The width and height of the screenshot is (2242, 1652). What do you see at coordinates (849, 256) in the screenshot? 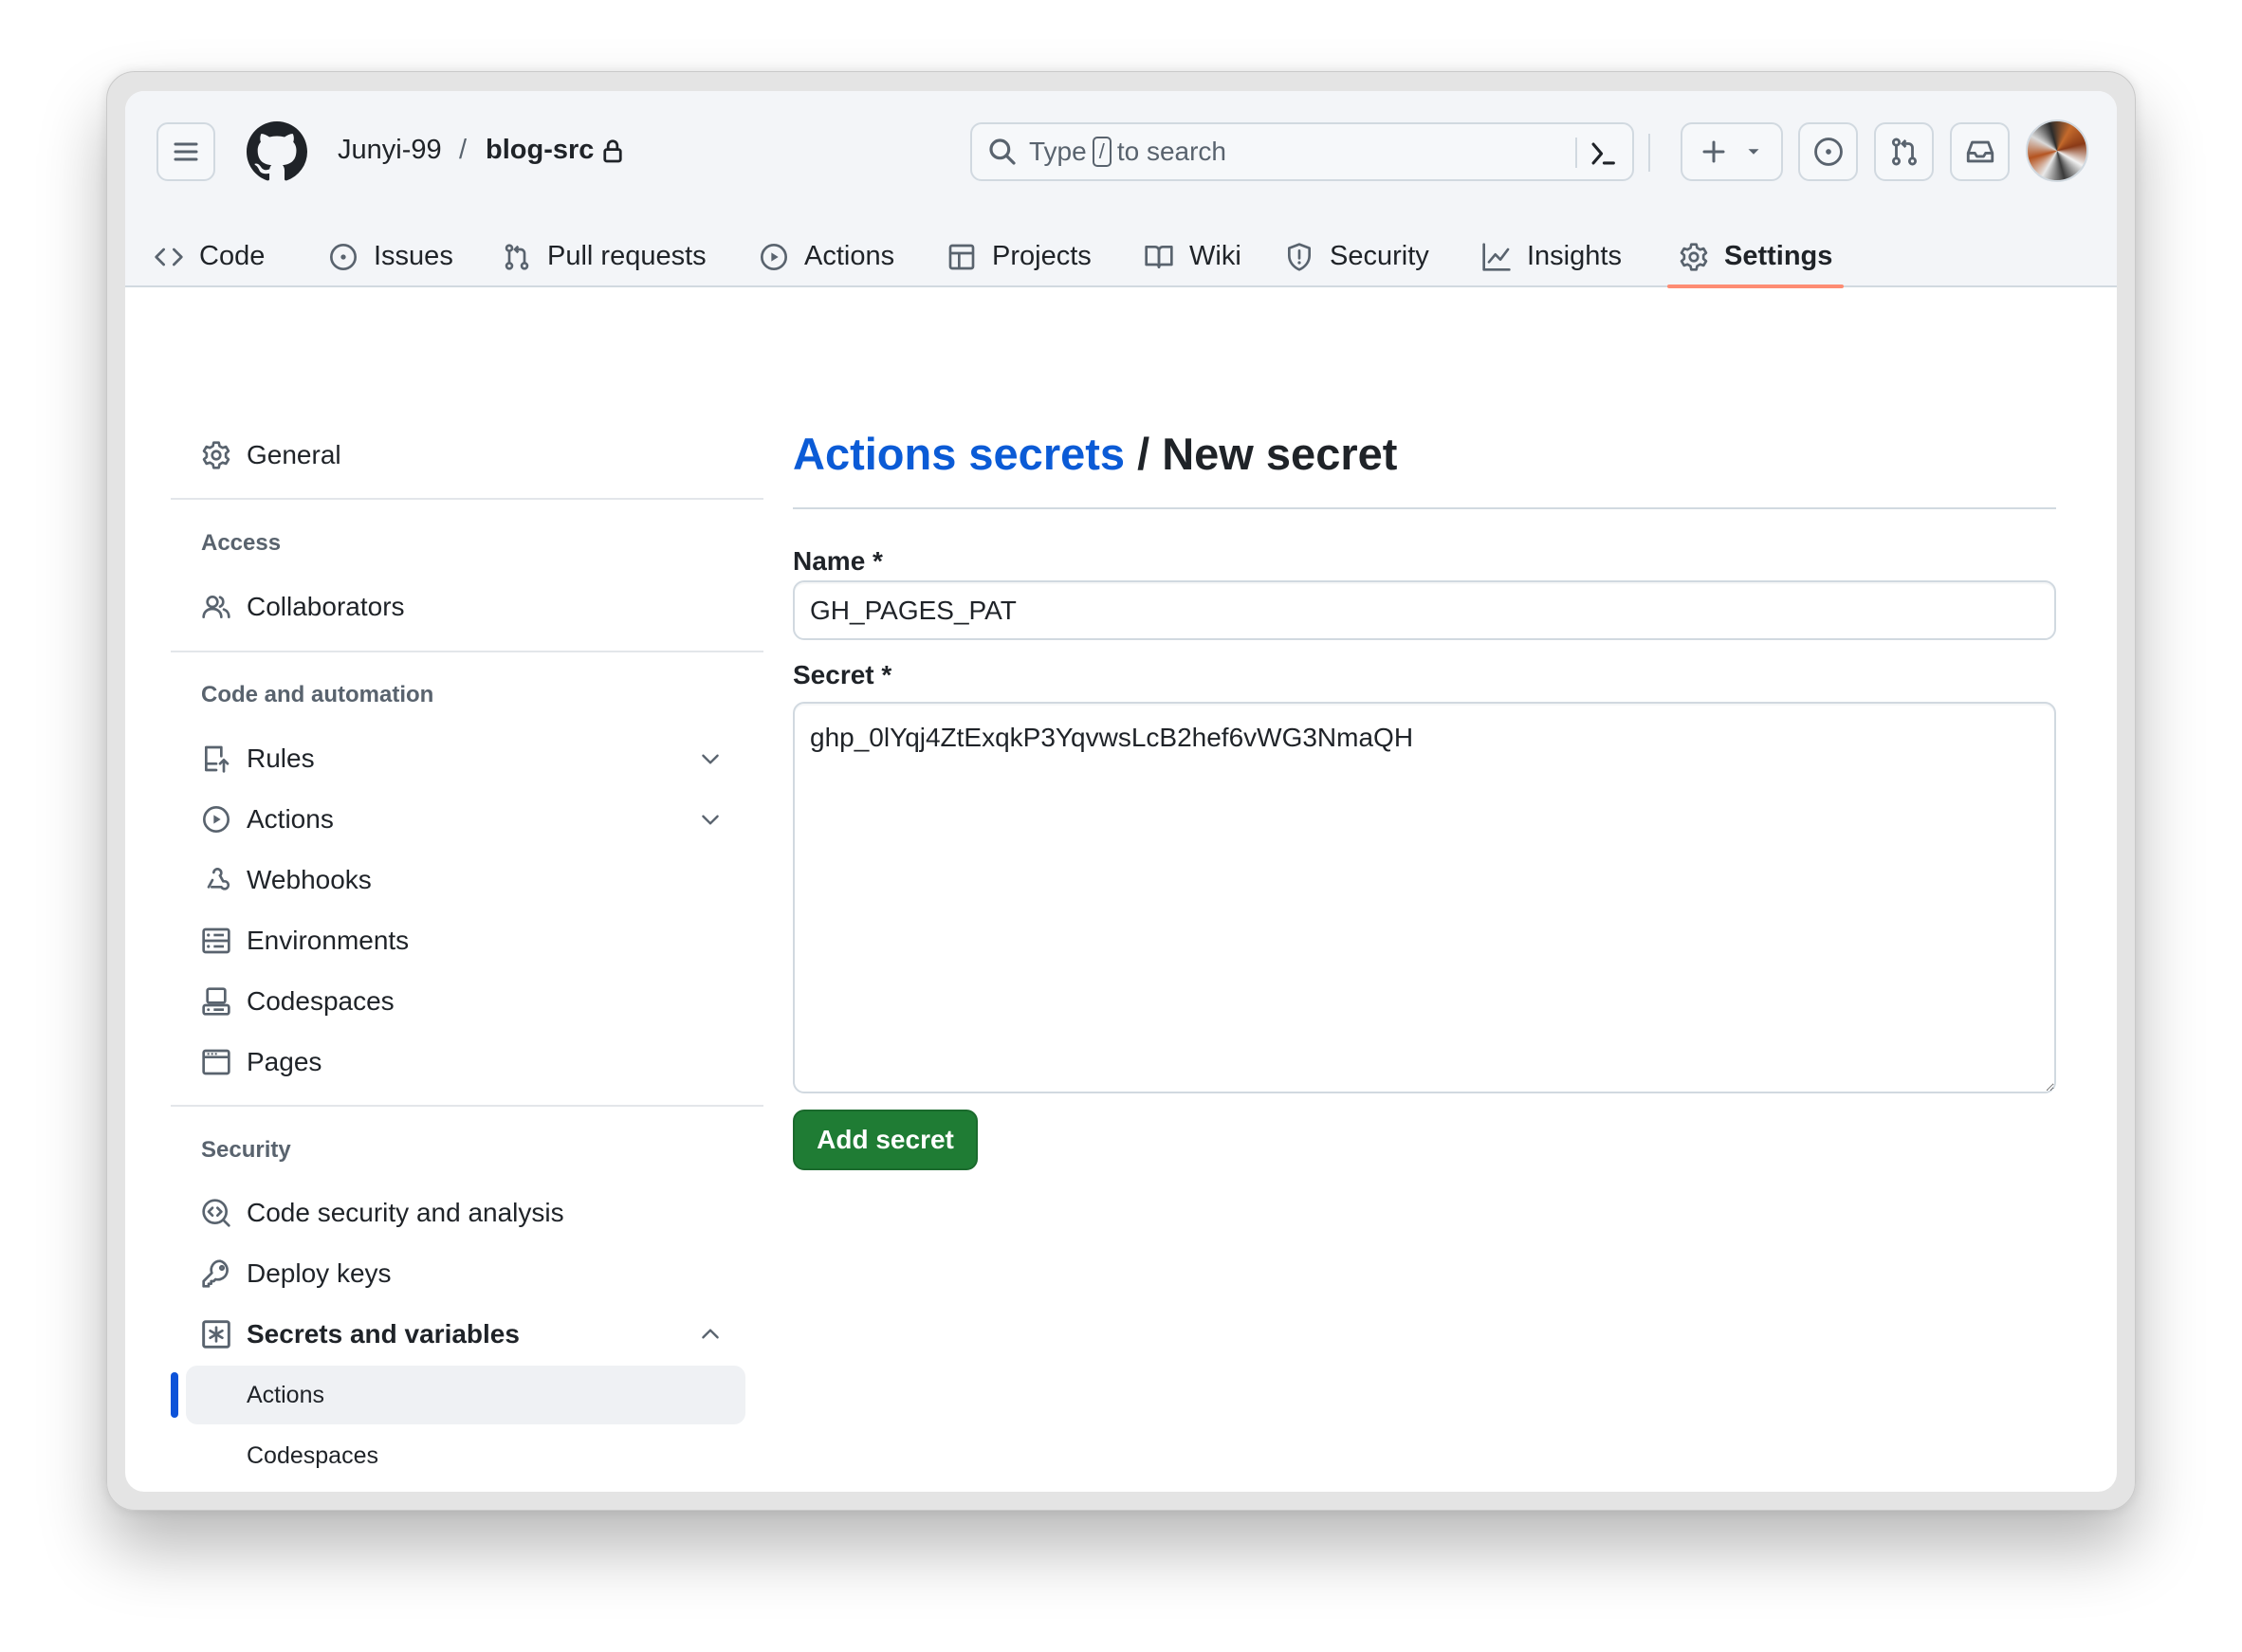
I see `tab-label: Actions` at bounding box center [849, 256].